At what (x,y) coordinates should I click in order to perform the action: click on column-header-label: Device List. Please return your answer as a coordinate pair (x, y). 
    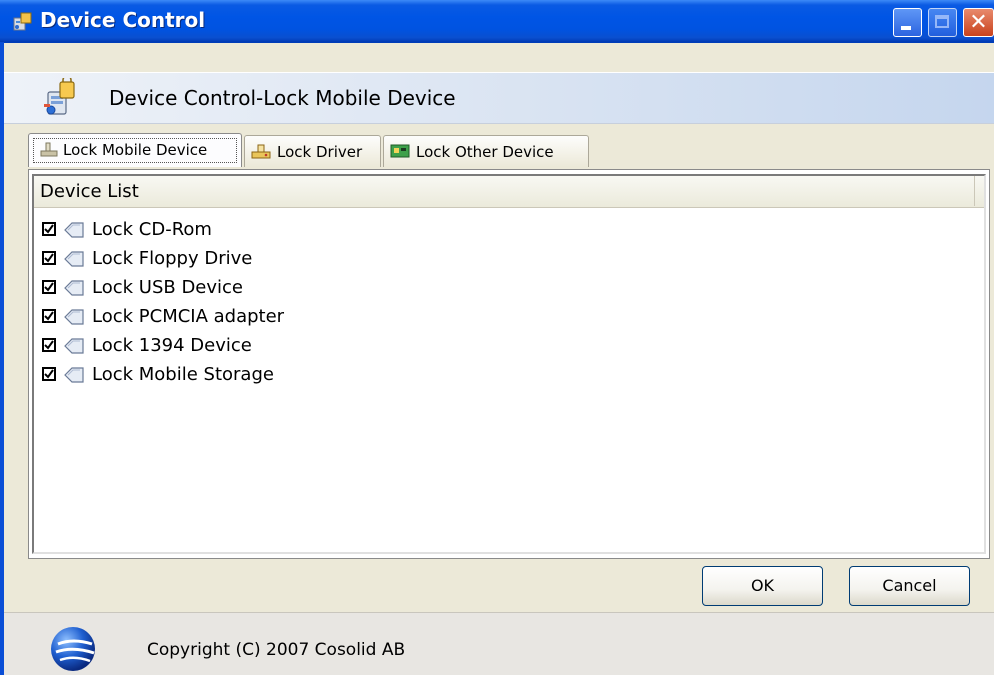
    Looking at the image, I should click on (89, 191).